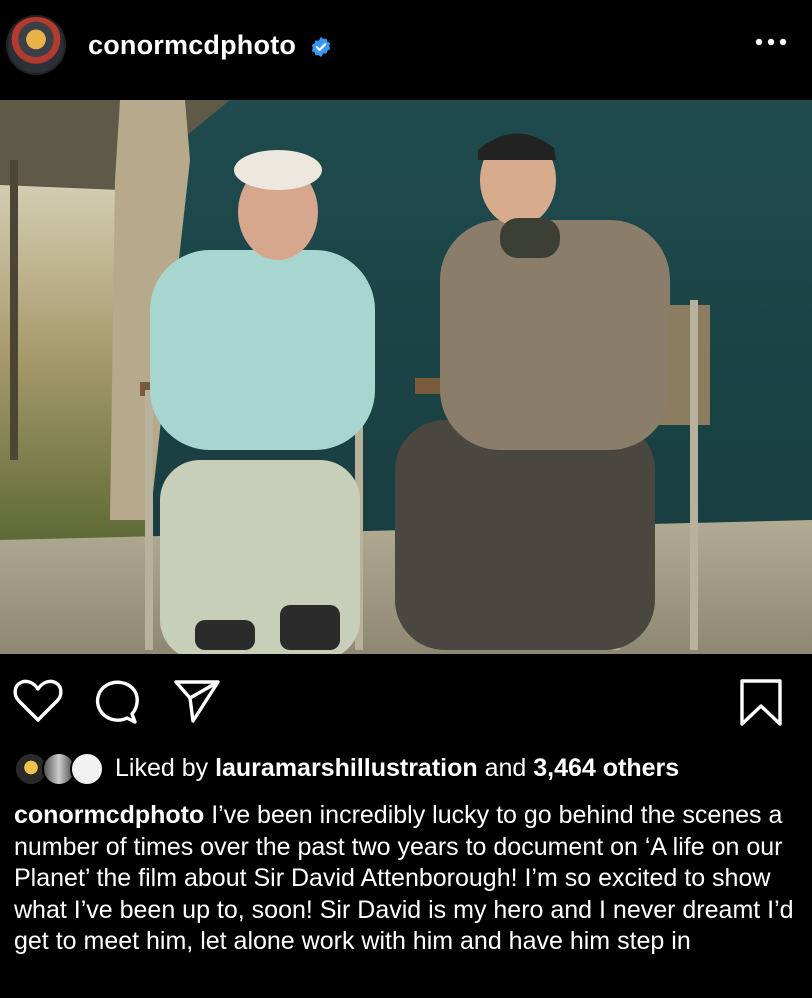  I want to click on likes-prefix: Liked by, so click(165, 768).